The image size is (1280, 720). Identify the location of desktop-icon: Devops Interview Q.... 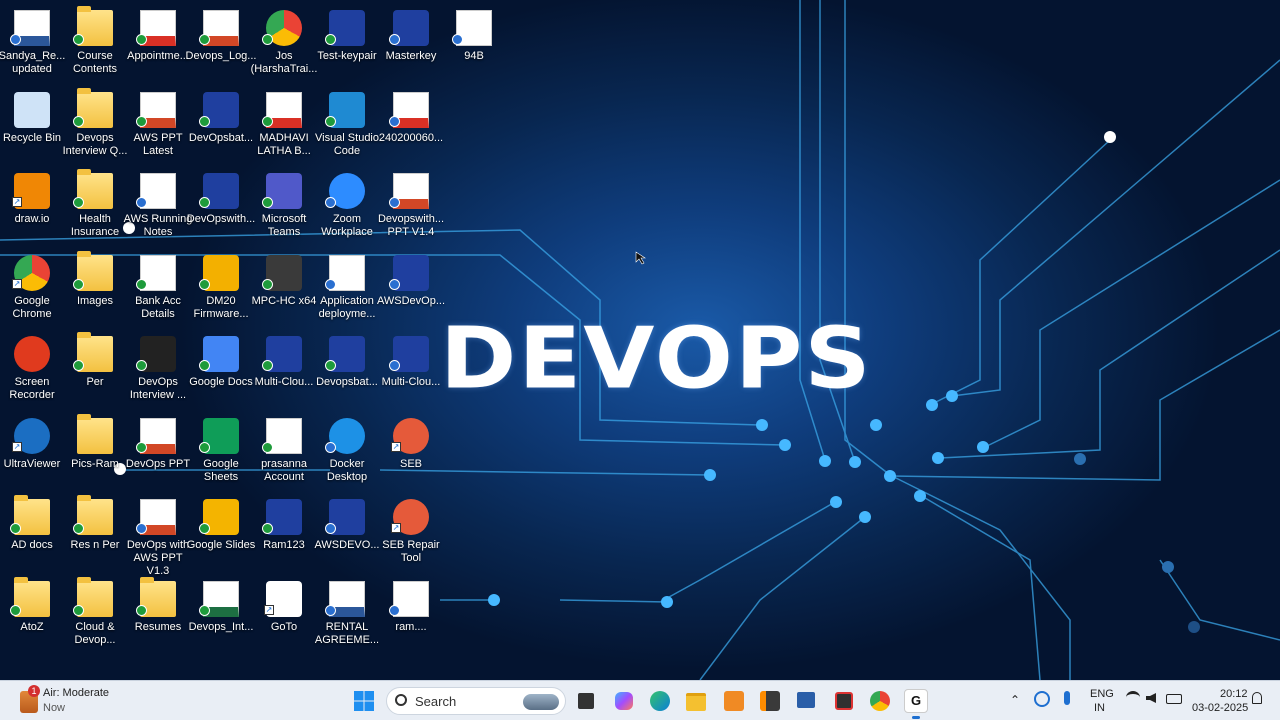
(95, 126).